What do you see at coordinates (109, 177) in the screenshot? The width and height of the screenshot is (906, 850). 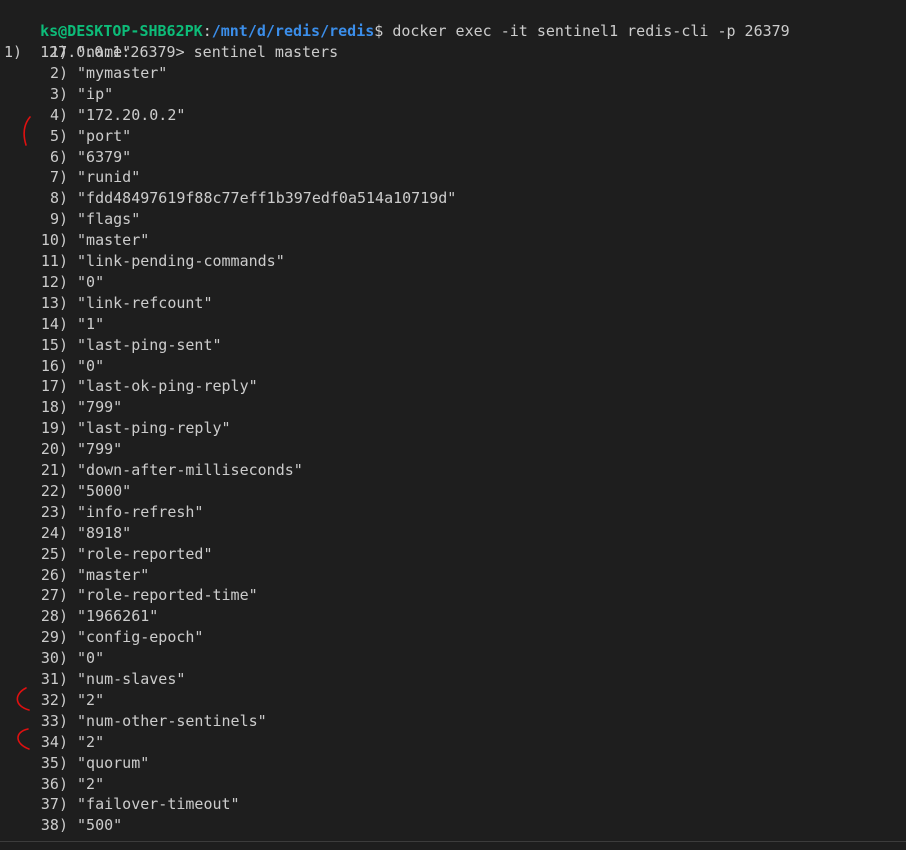 I see `row-value: "runid"` at bounding box center [109, 177].